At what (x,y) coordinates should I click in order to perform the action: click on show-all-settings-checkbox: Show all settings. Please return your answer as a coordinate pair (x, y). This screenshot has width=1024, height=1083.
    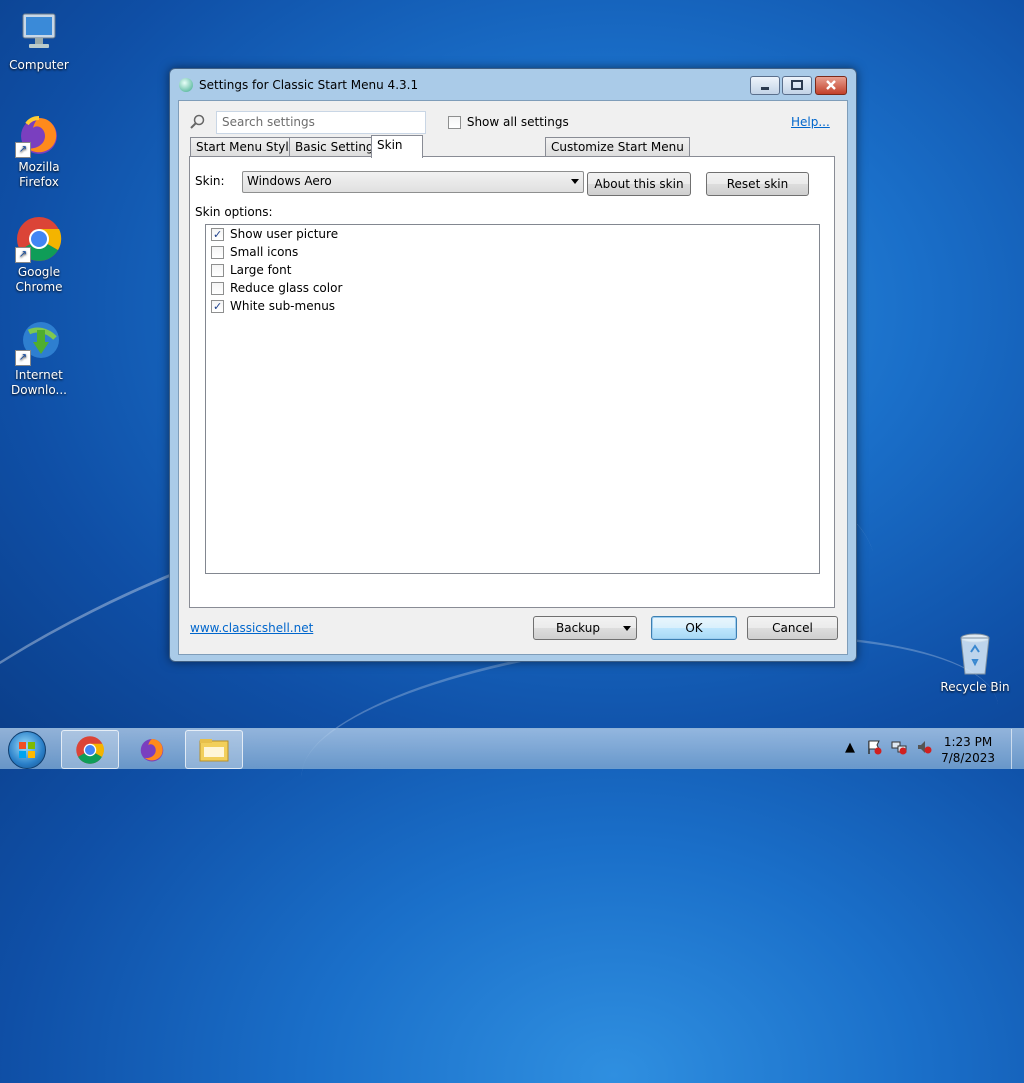
    Looking at the image, I should click on (508, 122).